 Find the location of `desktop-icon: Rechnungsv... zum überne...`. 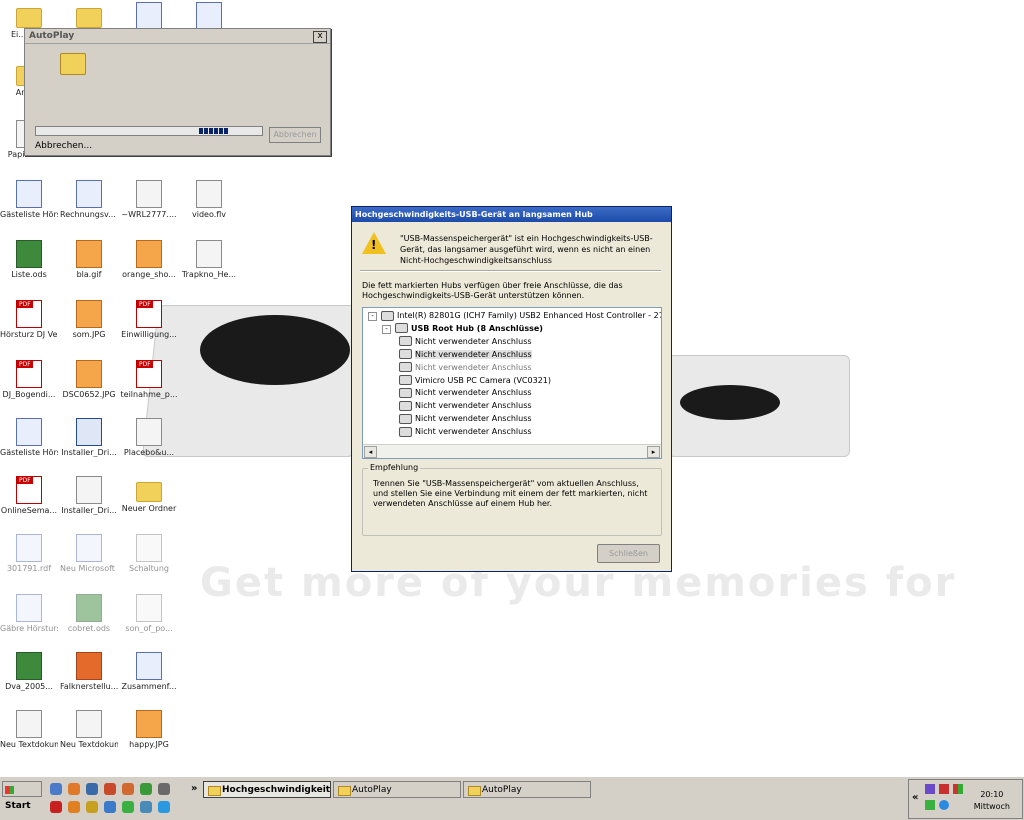

desktop-icon: Rechnungsv... zum überne... is located at coordinates (89, 199).